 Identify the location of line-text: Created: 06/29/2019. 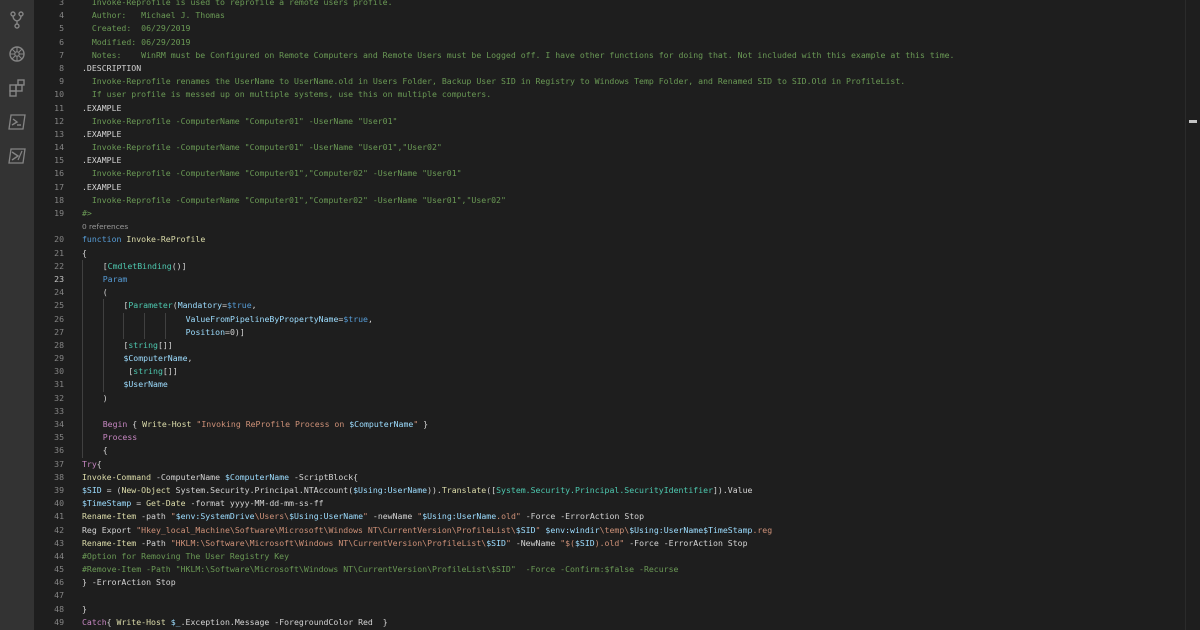
(136, 28).